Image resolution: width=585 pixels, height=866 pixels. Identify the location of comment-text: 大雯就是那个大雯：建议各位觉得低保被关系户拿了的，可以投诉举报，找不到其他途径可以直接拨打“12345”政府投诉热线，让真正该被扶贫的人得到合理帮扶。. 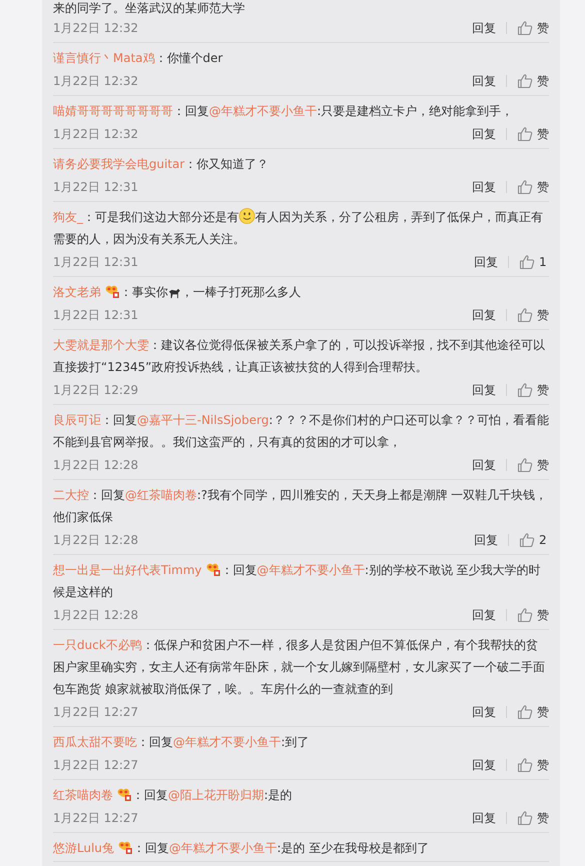
(299, 356).